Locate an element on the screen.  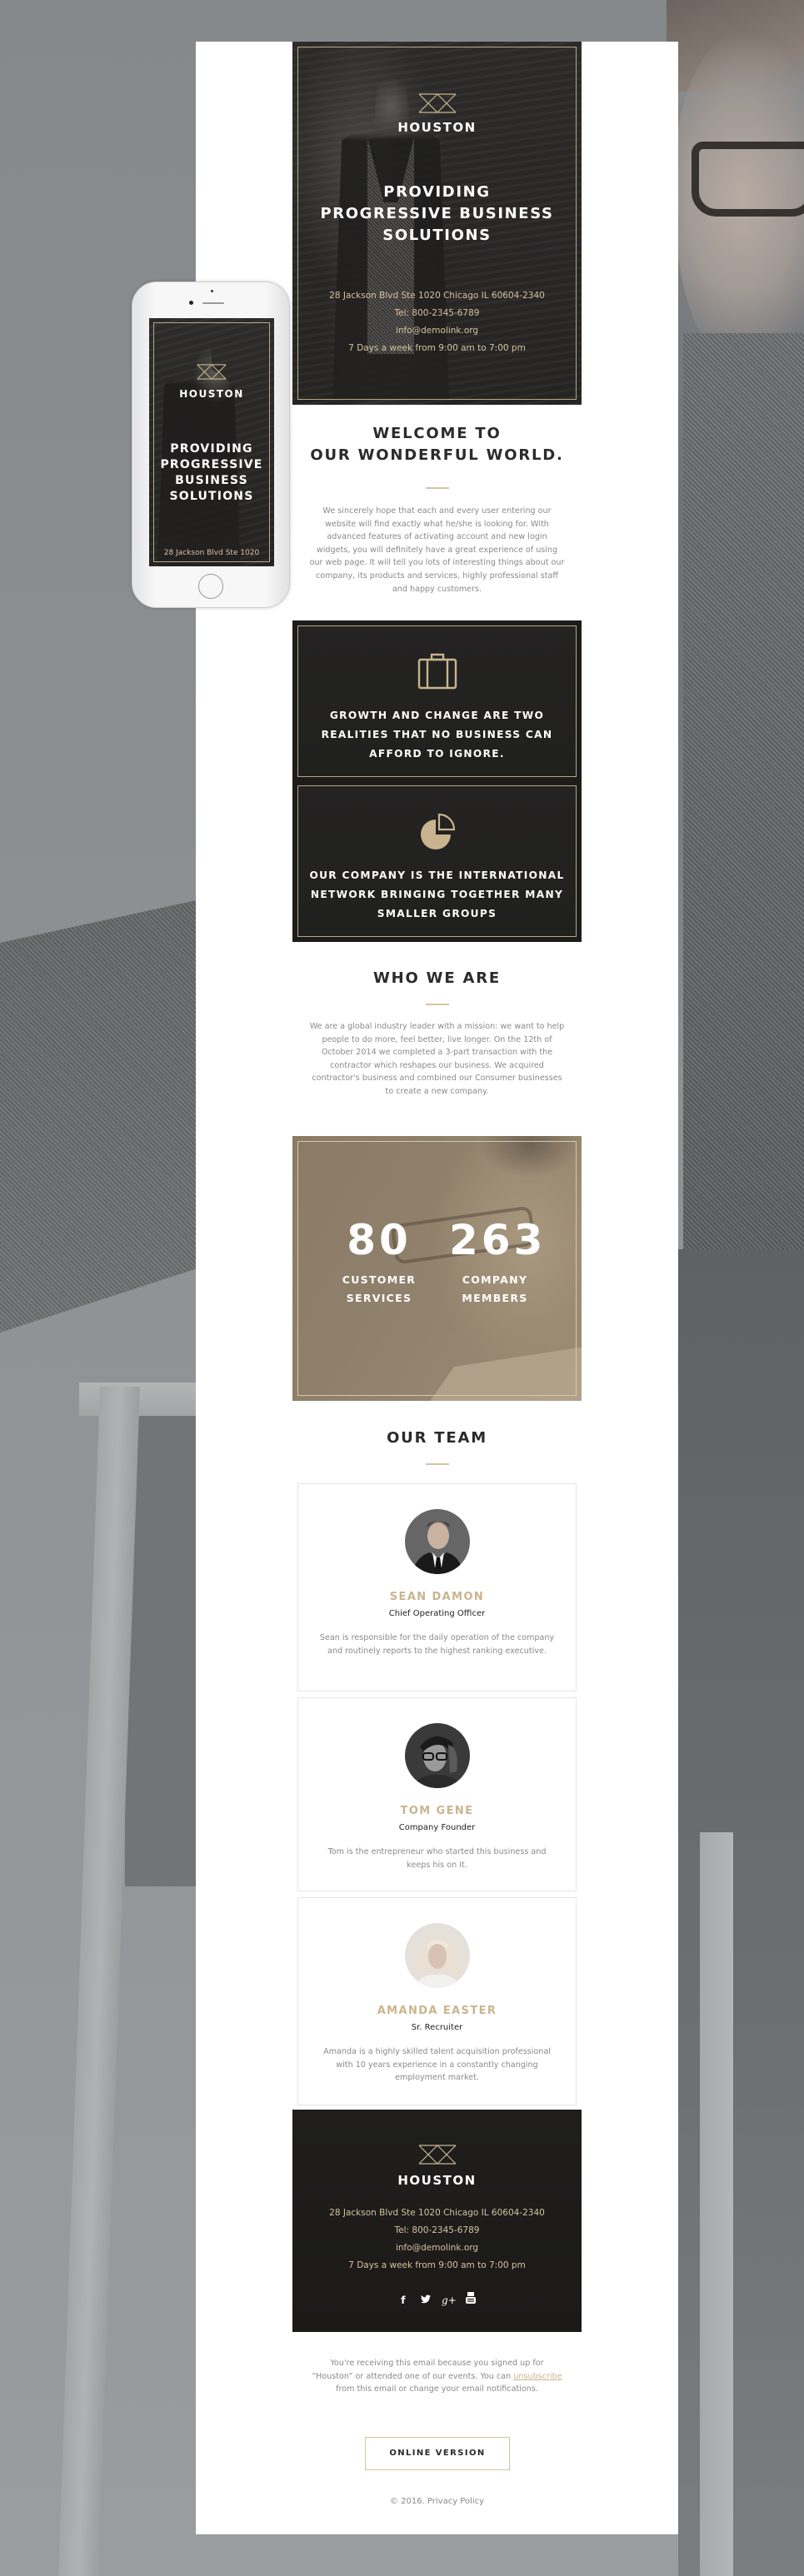
welcome-divider is located at coordinates (437, 488).